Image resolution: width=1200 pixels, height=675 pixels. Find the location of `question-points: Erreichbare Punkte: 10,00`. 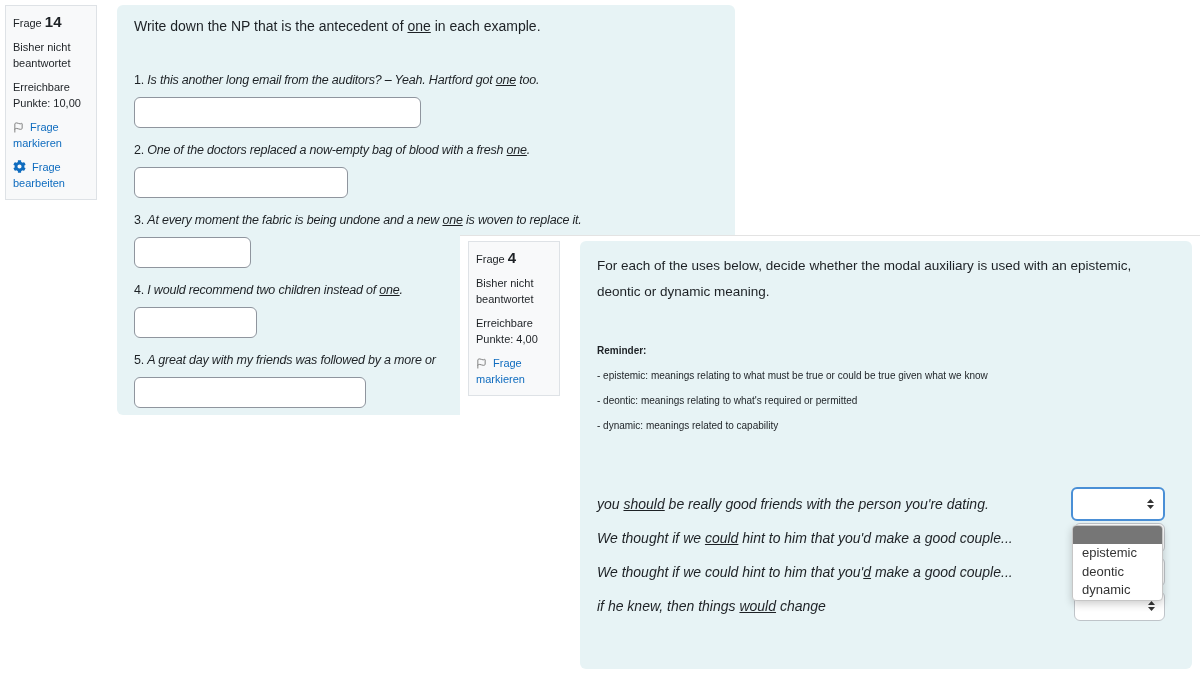

question-points: Erreichbare Punkte: 10,00 is located at coordinates (47, 95).